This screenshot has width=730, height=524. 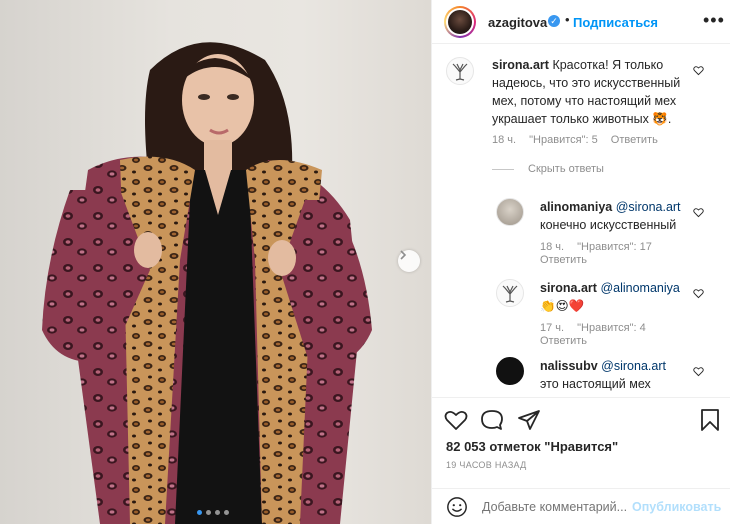 What do you see at coordinates (563, 140) in the screenshot?
I see `comment-likes: "Нравится": 5` at bounding box center [563, 140].